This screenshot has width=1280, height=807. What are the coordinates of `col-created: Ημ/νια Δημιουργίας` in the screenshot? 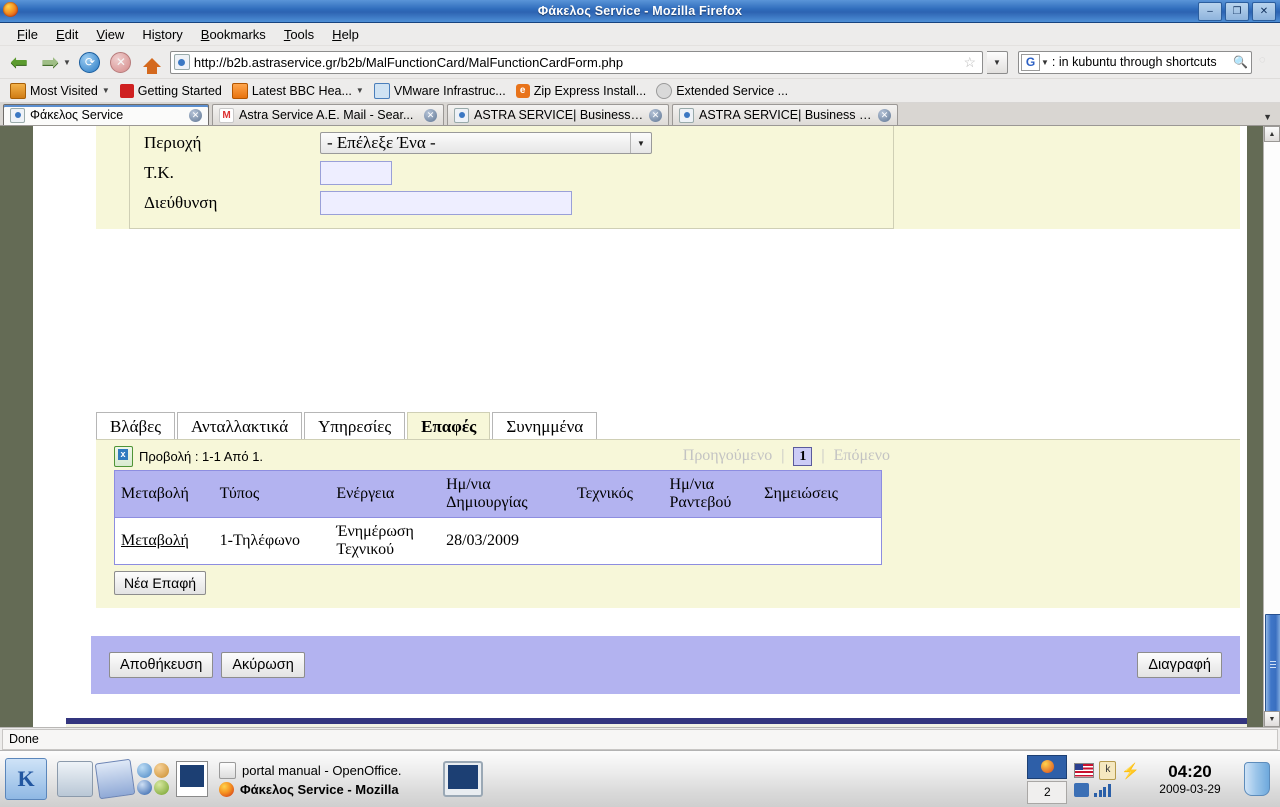 It's located at (505, 494).